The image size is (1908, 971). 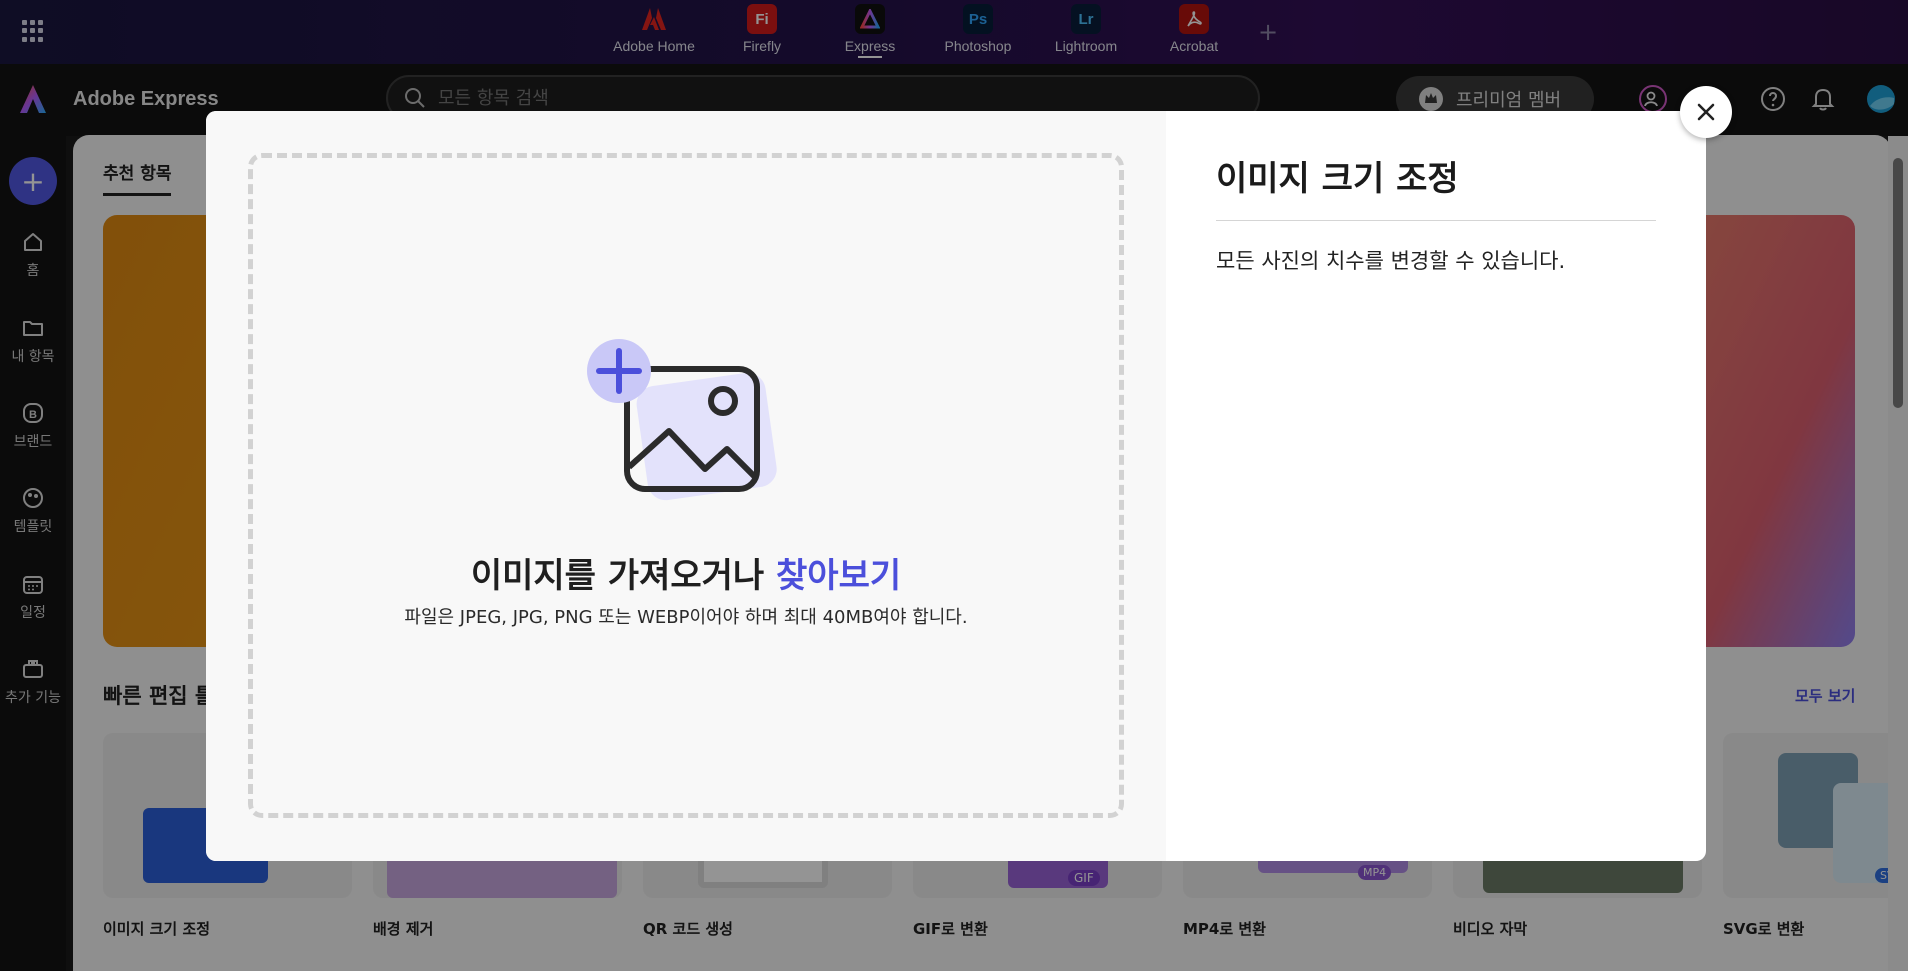 What do you see at coordinates (687, 429) in the screenshot?
I see `add-image-icon` at bounding box center [687, 429].